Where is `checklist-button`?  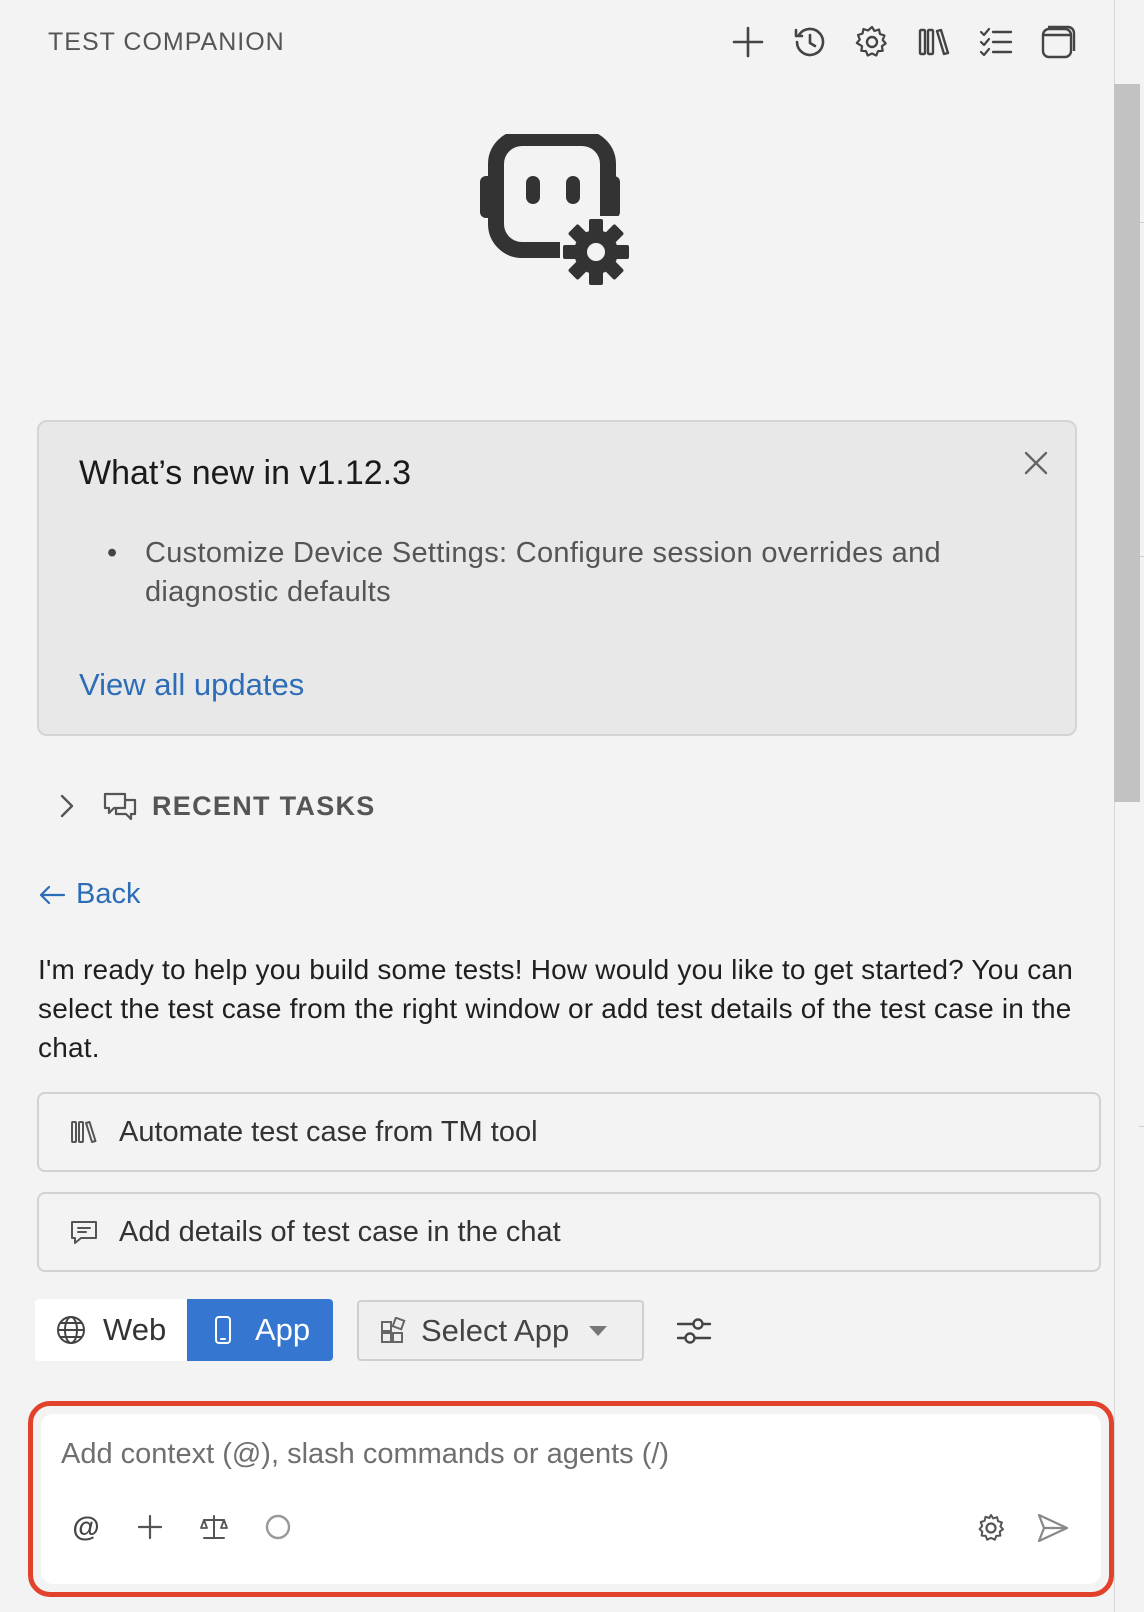 checklist-button is located at coordinates (996, 42).